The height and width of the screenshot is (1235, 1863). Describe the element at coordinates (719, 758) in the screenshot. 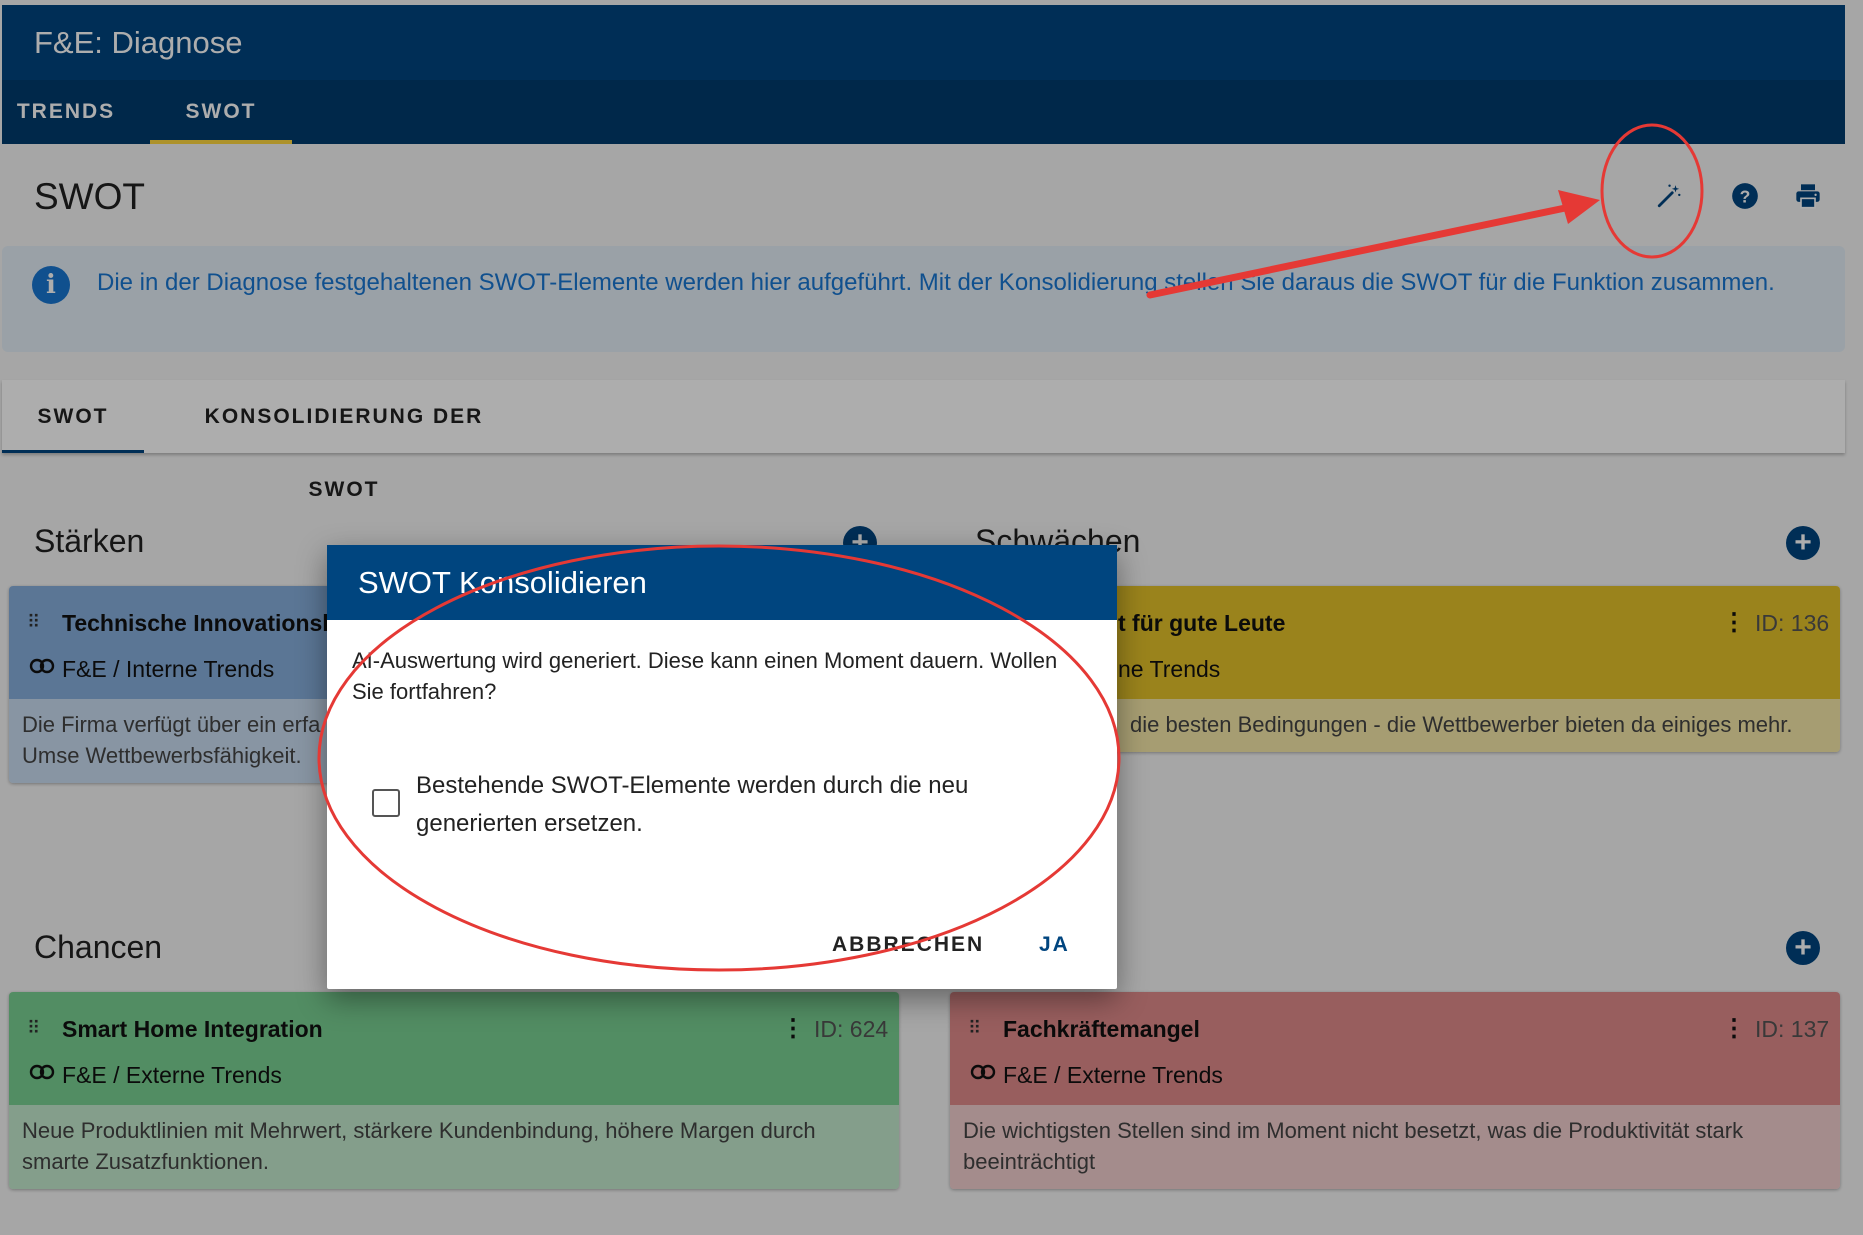

I see `annotation-circle-dialog` at that location.